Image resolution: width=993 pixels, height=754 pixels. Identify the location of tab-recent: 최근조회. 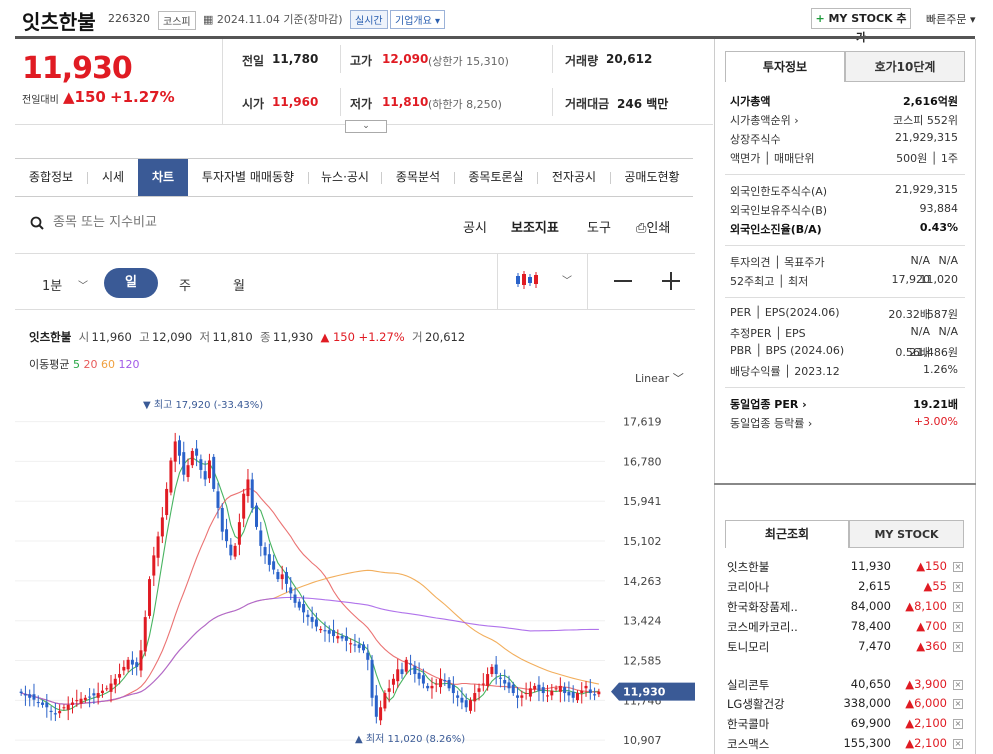
(787, 534).